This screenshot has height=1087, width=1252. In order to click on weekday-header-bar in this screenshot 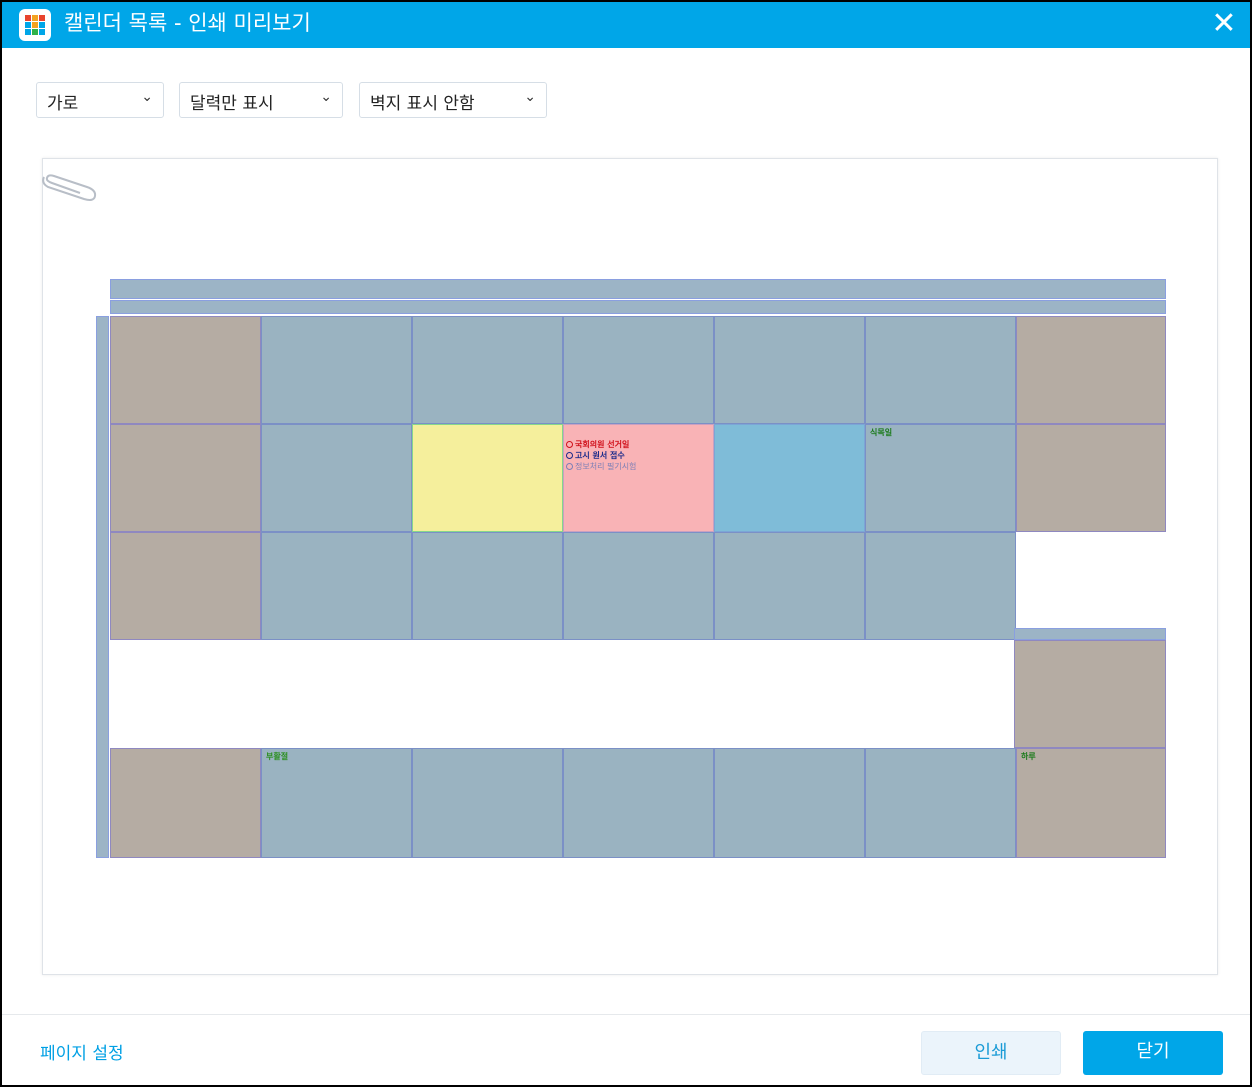, I will do `click(638, 307)`.